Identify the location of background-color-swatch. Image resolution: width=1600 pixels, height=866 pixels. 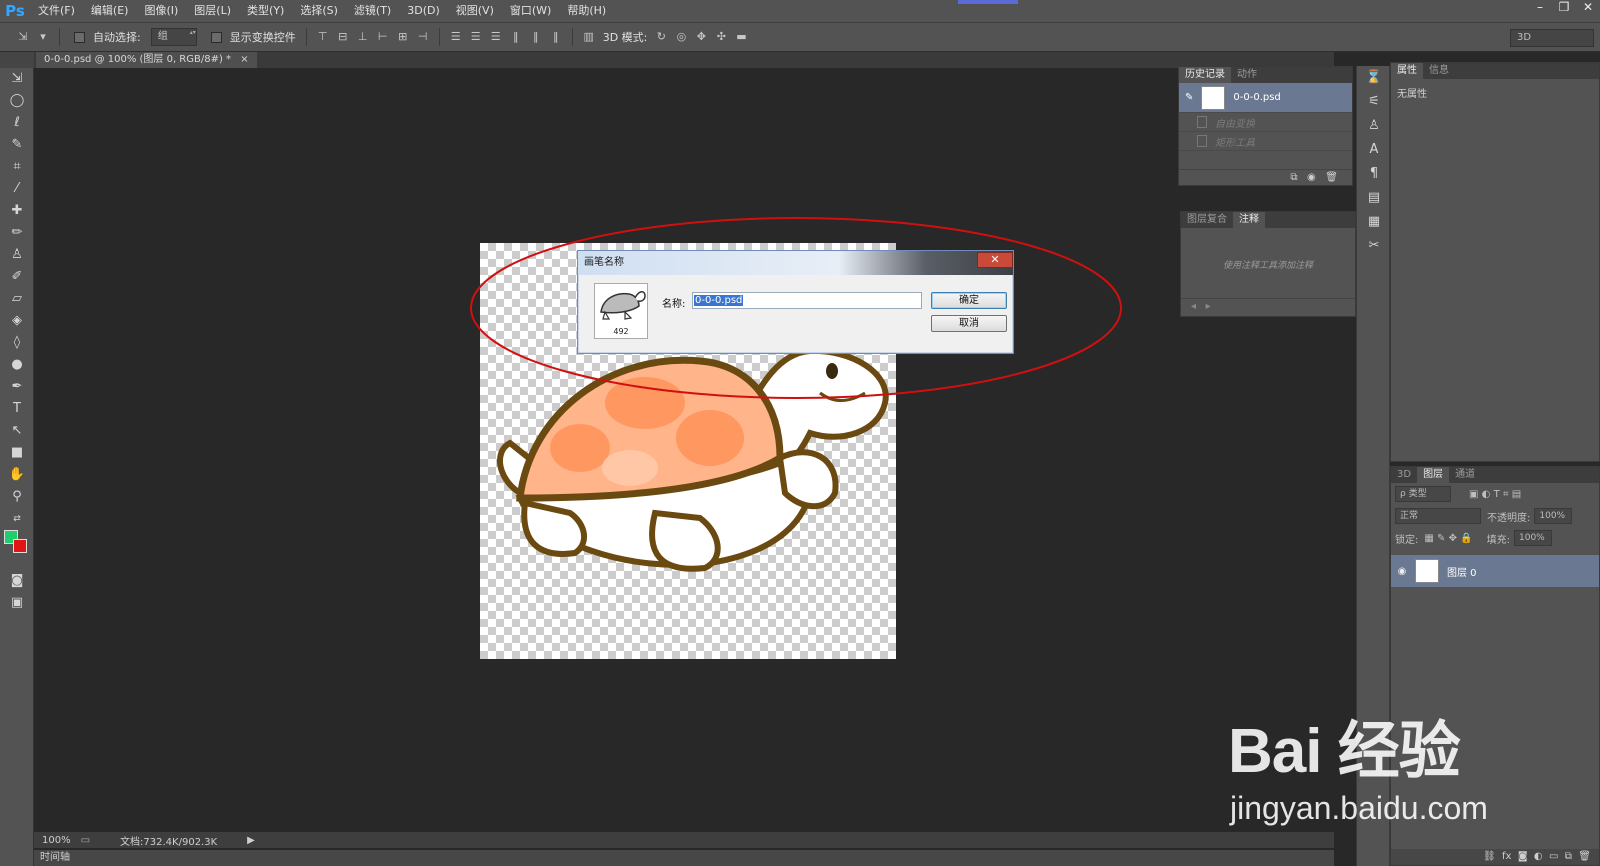
(20, 546).